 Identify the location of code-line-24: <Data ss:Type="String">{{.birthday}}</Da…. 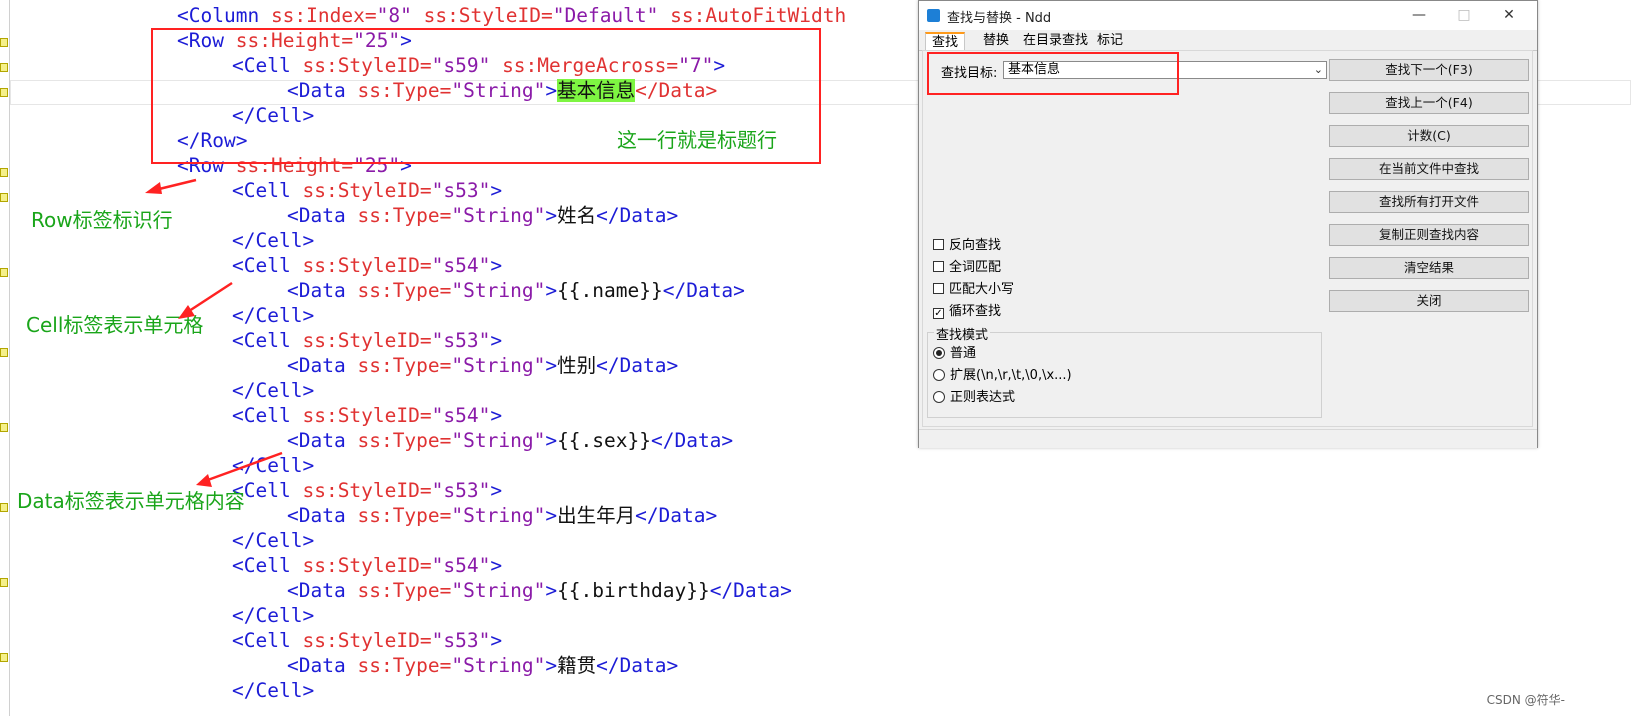
(539, 591).